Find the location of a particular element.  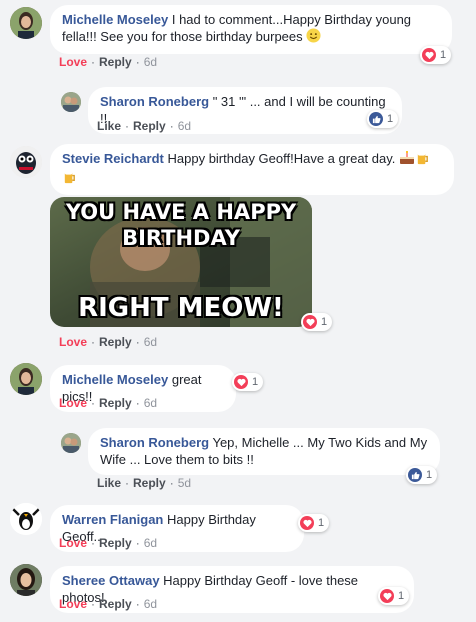

meme-caption-top: YOU HAVE A HAPPY BIRTHDAY is located at coordinates (181, 225).